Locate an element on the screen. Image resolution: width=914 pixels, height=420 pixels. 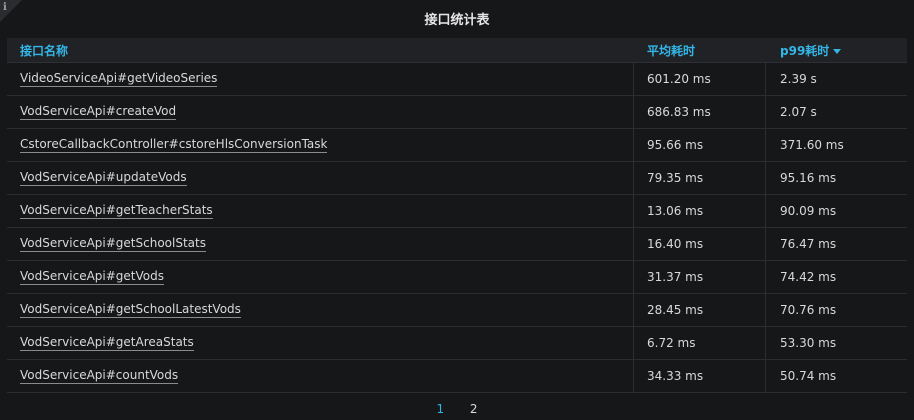
p99-latency-cell: 95.16 ms is located at coordinates (808, 178).